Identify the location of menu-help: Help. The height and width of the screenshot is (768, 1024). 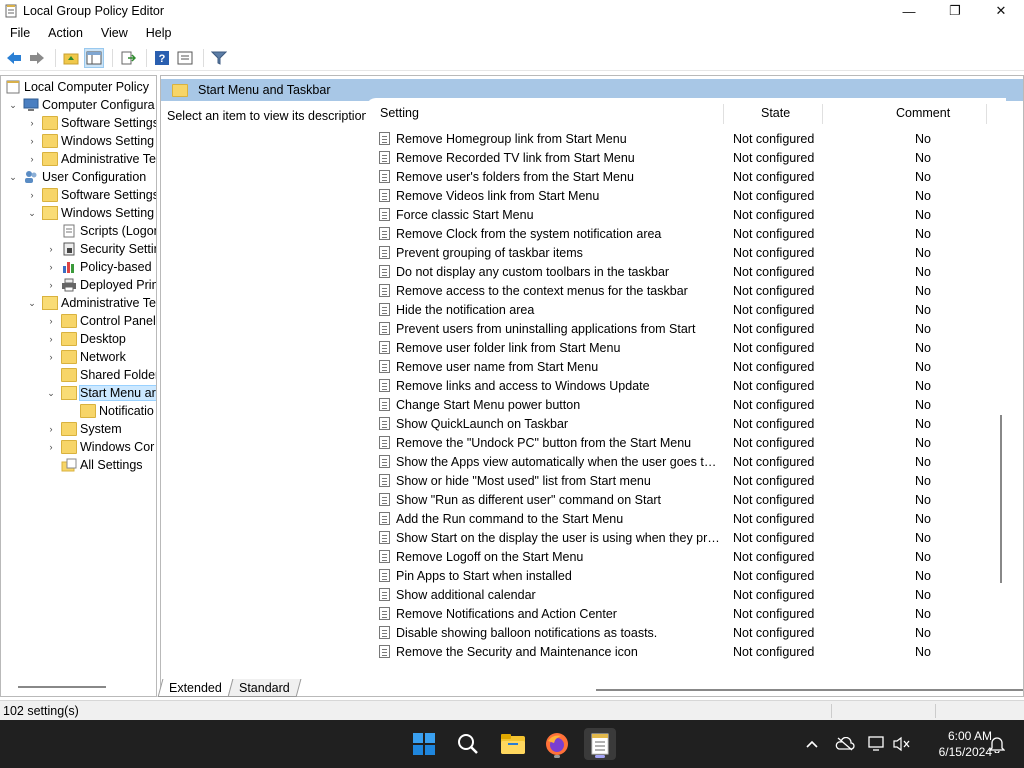
(158, 33).